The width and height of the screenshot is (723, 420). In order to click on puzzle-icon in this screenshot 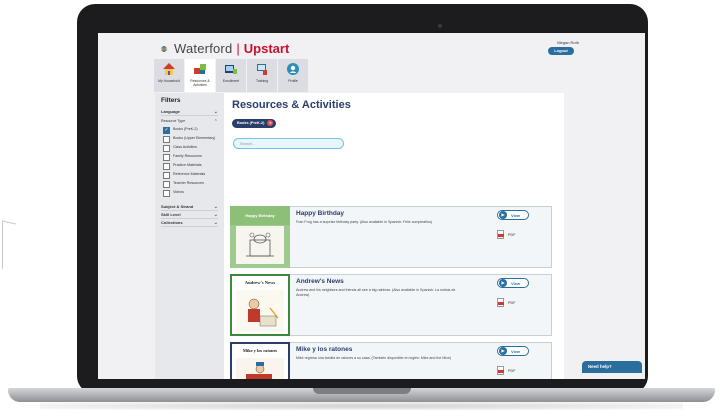, I will do `click(200, 69)`.